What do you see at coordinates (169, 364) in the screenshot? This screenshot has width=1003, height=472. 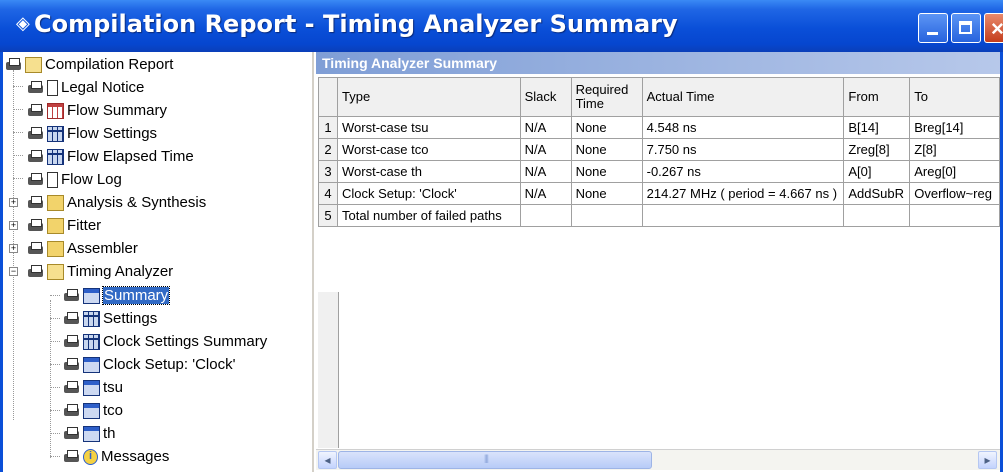 I see `tree-item-label: Clock Setup: 'Clock'` at bounding box center [169, 364].